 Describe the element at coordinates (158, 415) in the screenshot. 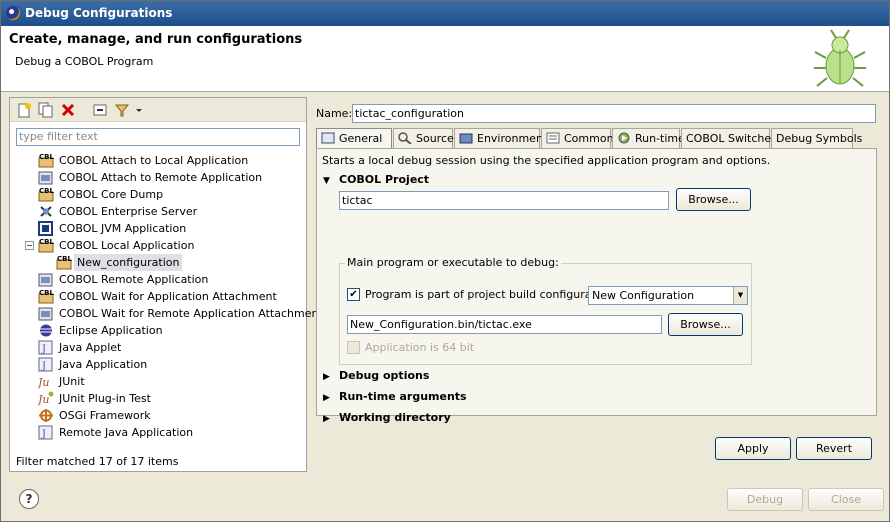

I see `tree-item: OSGi Framework` at that location.